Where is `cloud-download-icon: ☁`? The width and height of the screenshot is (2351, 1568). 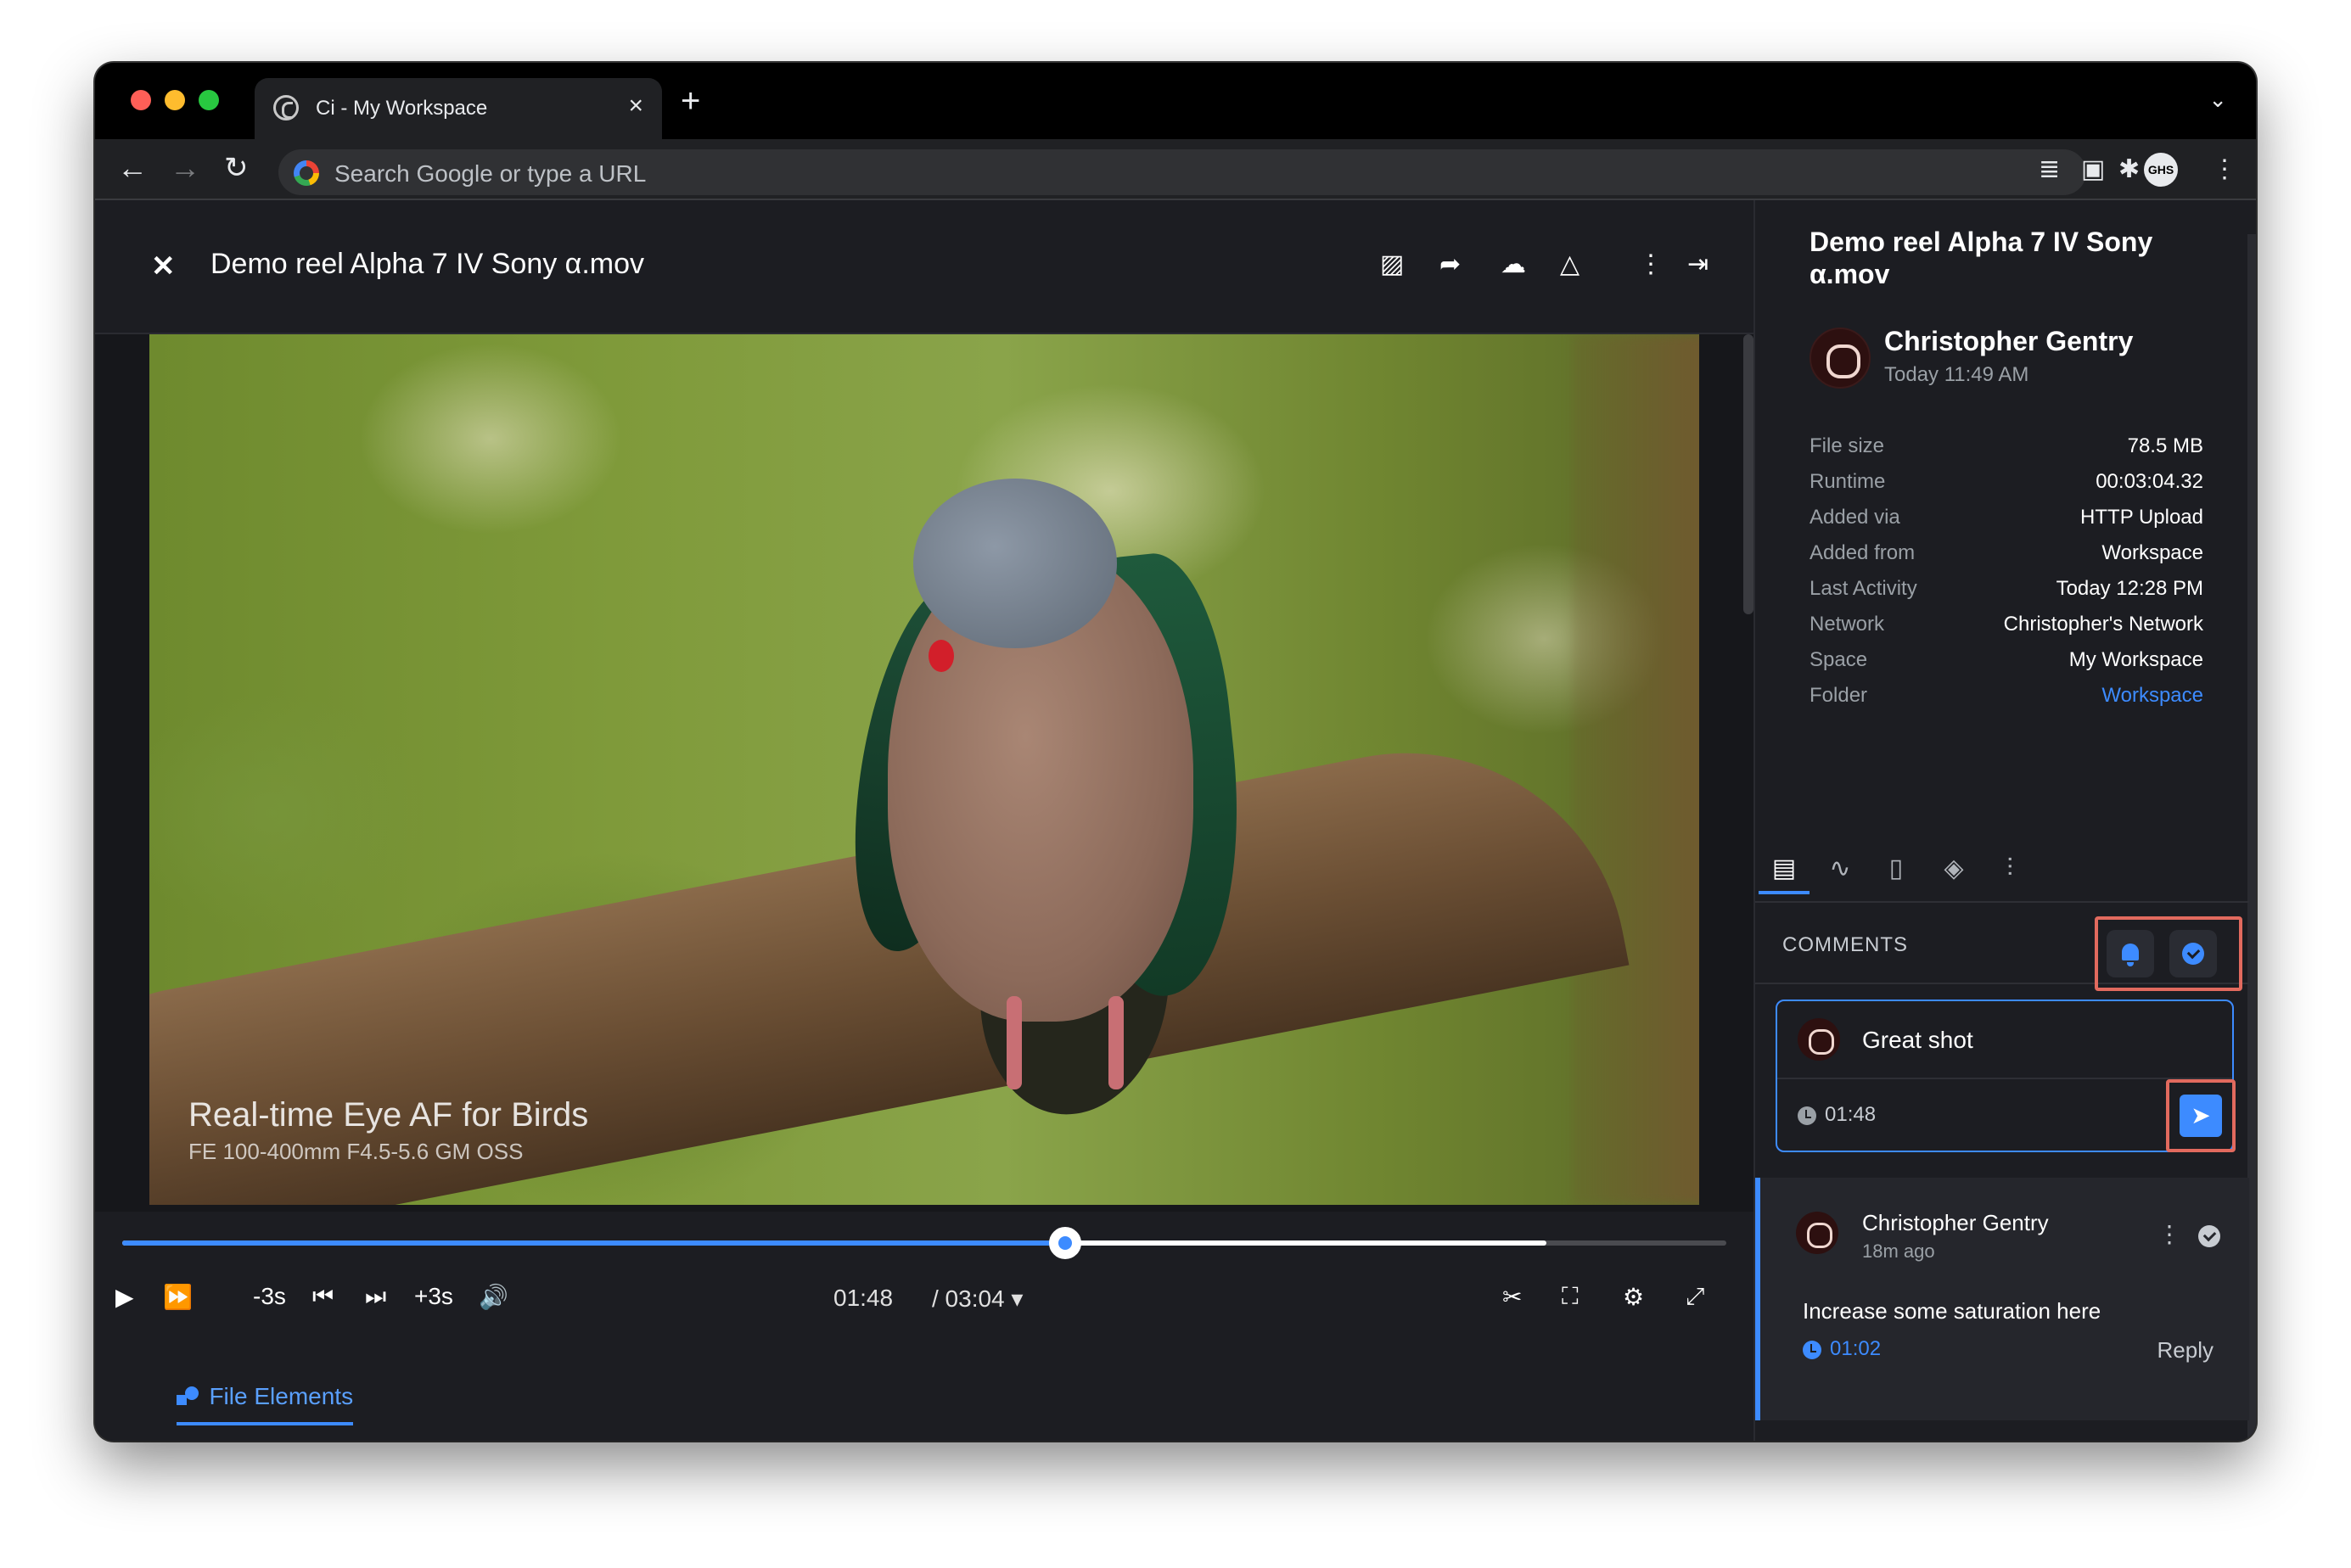 cloud-download-icon: ☁ is located at coordinates (1513, 264).